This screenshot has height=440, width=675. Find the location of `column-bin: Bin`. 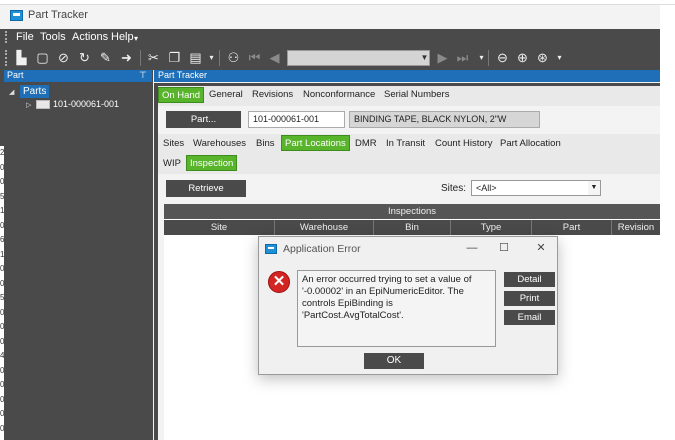

column-bin: Bin is located at coordinates (411, 227).